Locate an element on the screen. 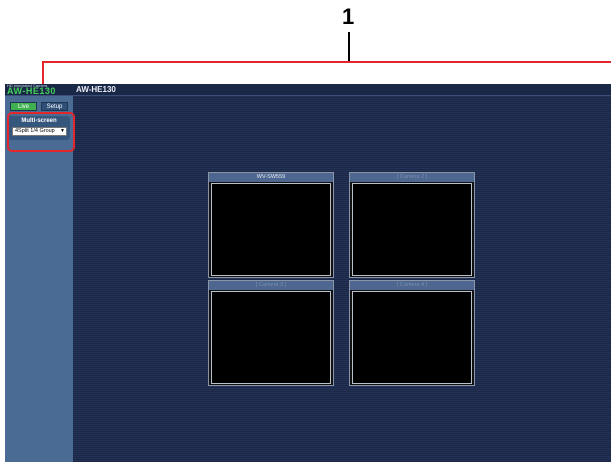 The width and height of the screenshot is (611, 462). callout-leader-line is located at coordinates (349, 47).